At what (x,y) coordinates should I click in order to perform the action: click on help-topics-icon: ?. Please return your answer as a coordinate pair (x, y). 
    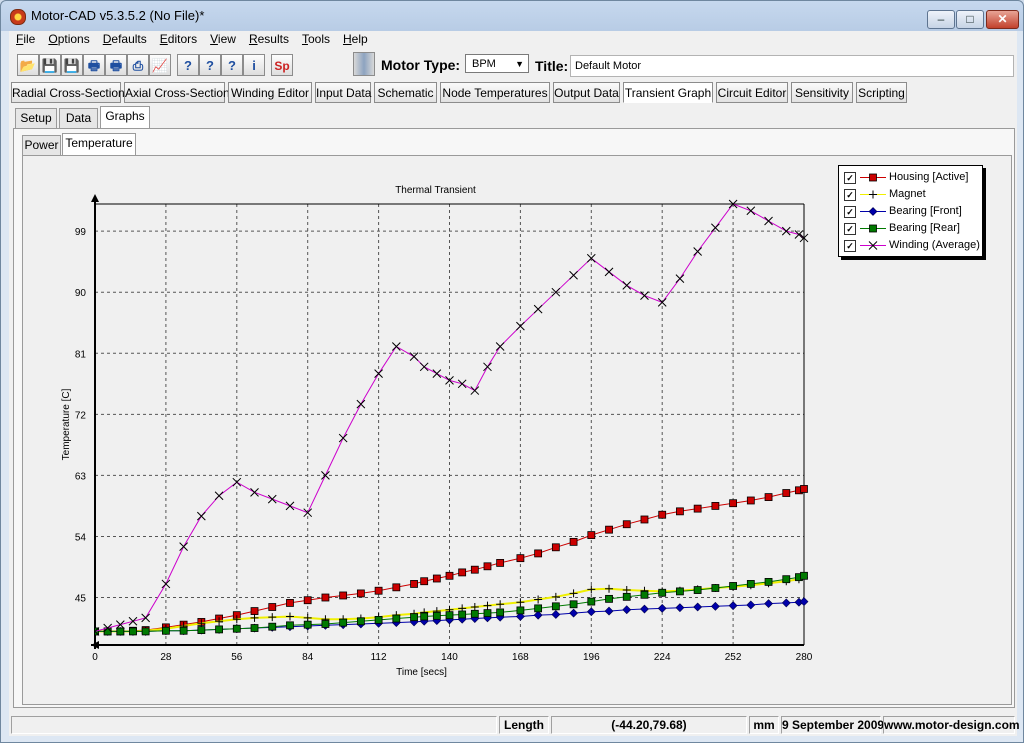
    Looking at the image, I should click on (210, 65).